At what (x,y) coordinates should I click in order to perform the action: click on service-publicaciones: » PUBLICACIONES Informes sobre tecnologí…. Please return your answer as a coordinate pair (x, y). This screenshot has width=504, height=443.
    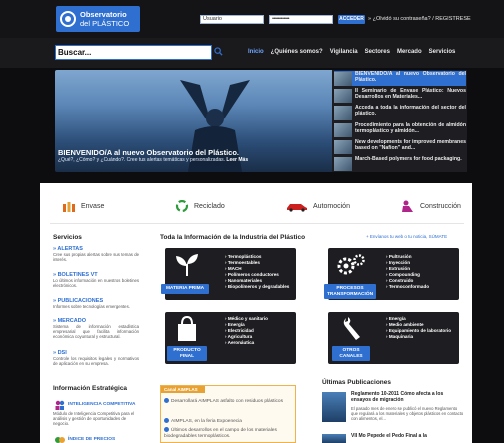
    Looking at the image, I should click on (96, 303).